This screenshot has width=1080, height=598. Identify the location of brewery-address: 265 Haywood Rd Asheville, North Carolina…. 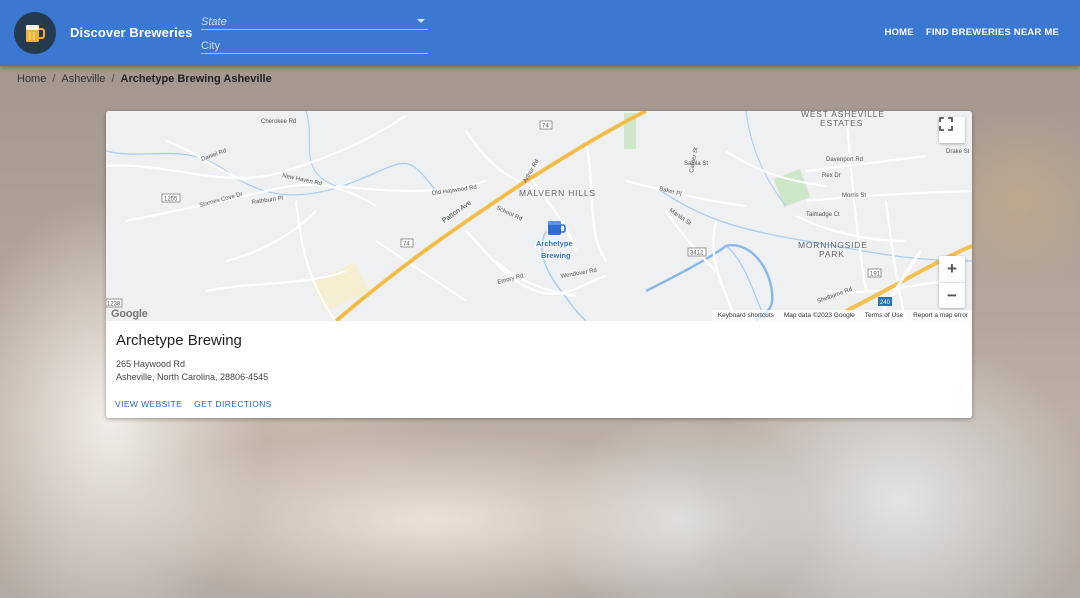
(192, 371).